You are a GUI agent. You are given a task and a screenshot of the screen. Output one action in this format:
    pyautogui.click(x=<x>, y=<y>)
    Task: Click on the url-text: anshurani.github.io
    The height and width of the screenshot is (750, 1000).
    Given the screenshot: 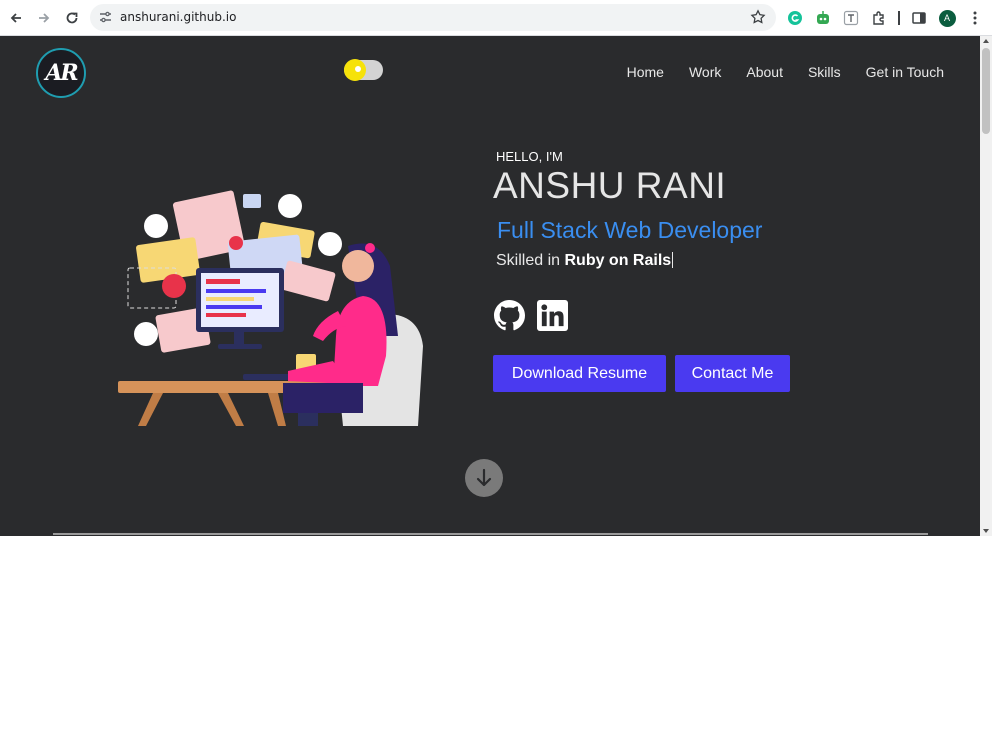 What is the action you would take?
    pyautogui.click(x=178, y=17)
    